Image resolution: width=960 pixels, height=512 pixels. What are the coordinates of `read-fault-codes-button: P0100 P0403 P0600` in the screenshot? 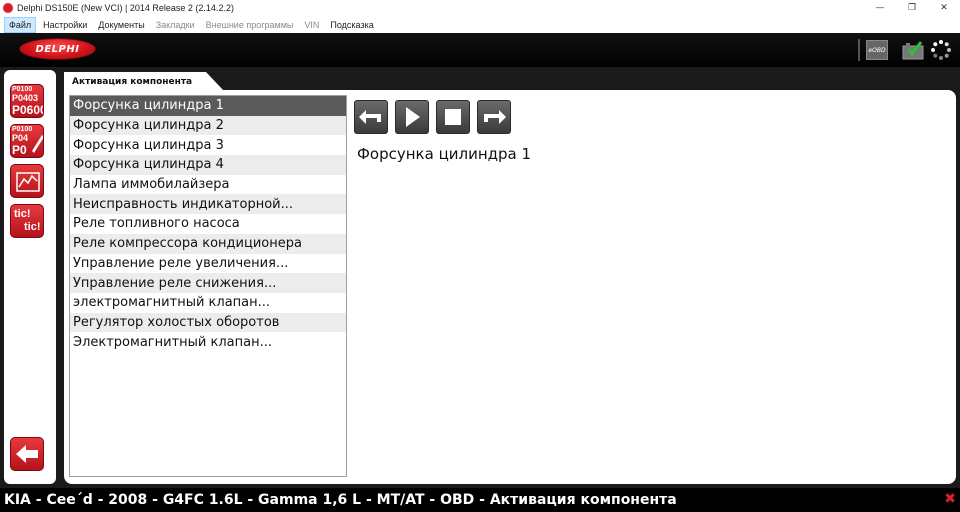 It's located at (27, 101).